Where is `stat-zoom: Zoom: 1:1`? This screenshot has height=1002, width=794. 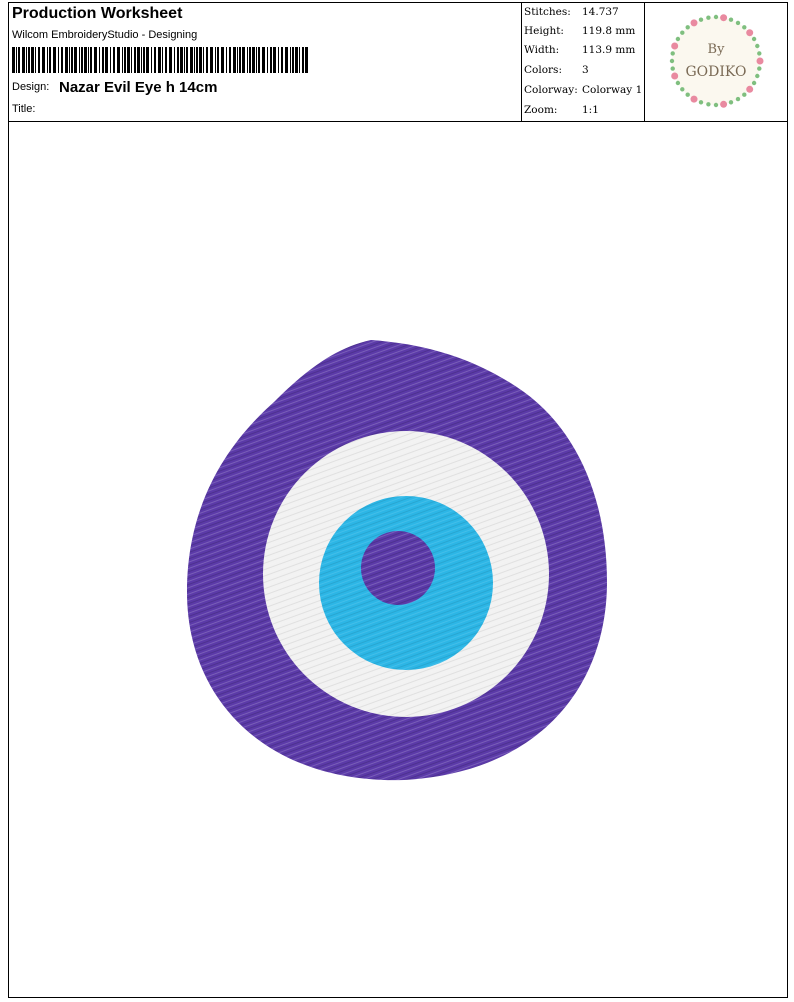
stat-zoom: Zoom: 1:1 is located at coordinates (561, 110).